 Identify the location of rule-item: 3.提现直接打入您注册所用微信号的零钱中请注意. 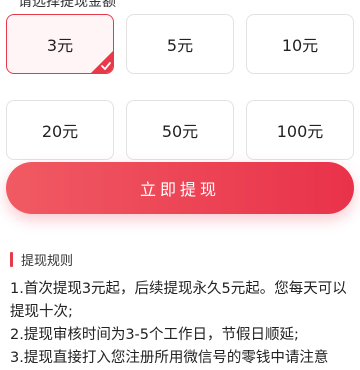
(169, 358).